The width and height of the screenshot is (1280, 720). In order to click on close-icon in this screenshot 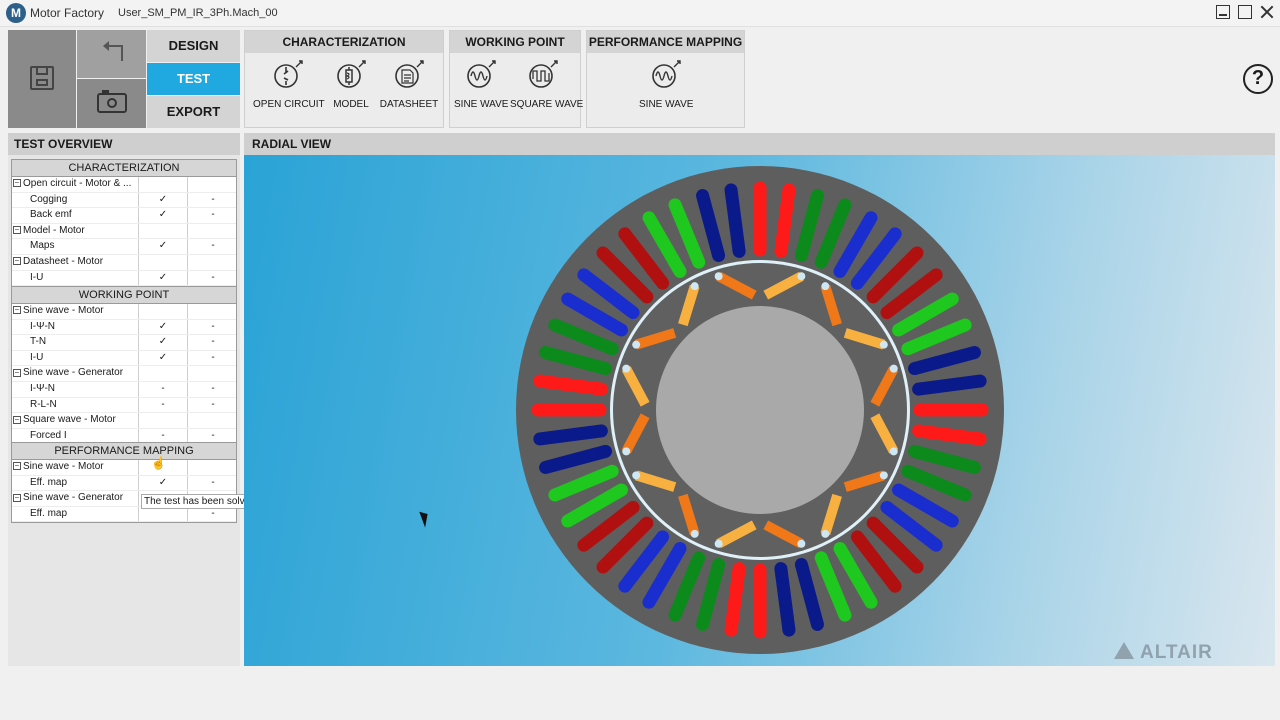, I will do `click(1267, 12)`.